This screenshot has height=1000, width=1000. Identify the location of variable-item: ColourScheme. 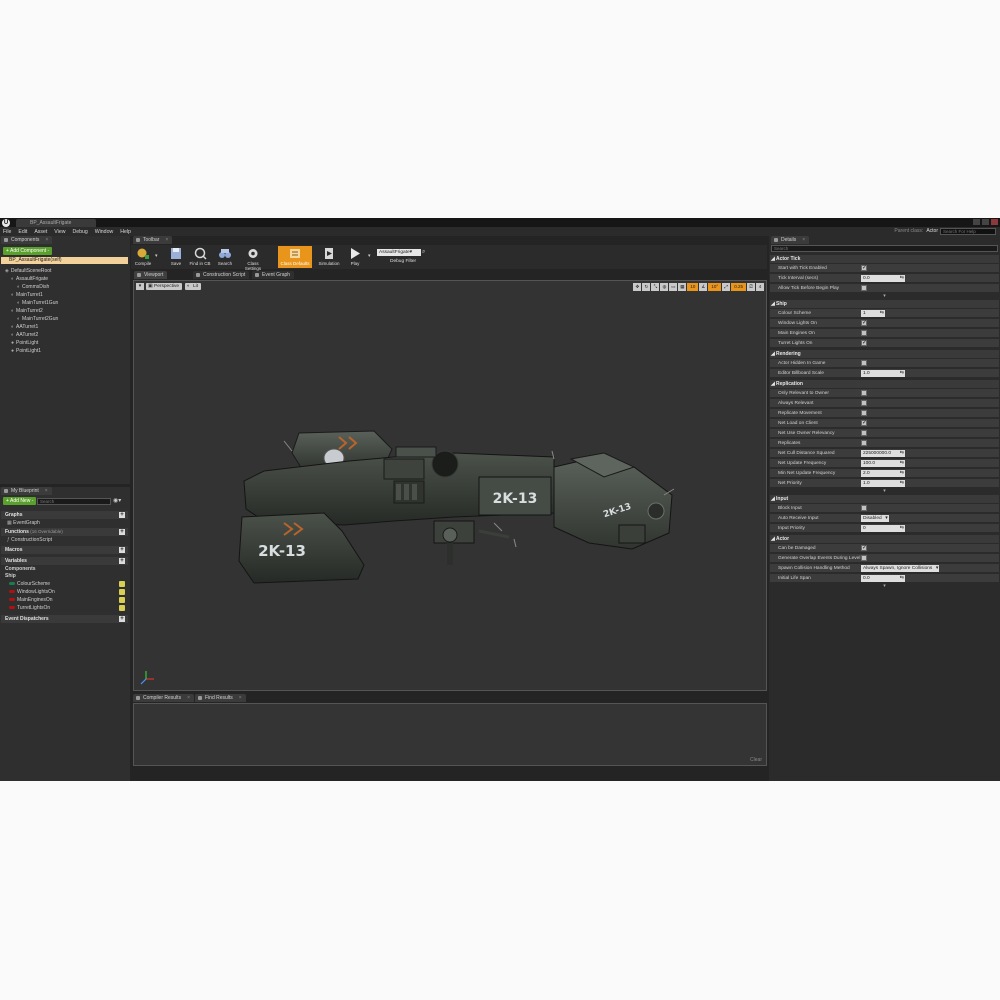
(64, 584).